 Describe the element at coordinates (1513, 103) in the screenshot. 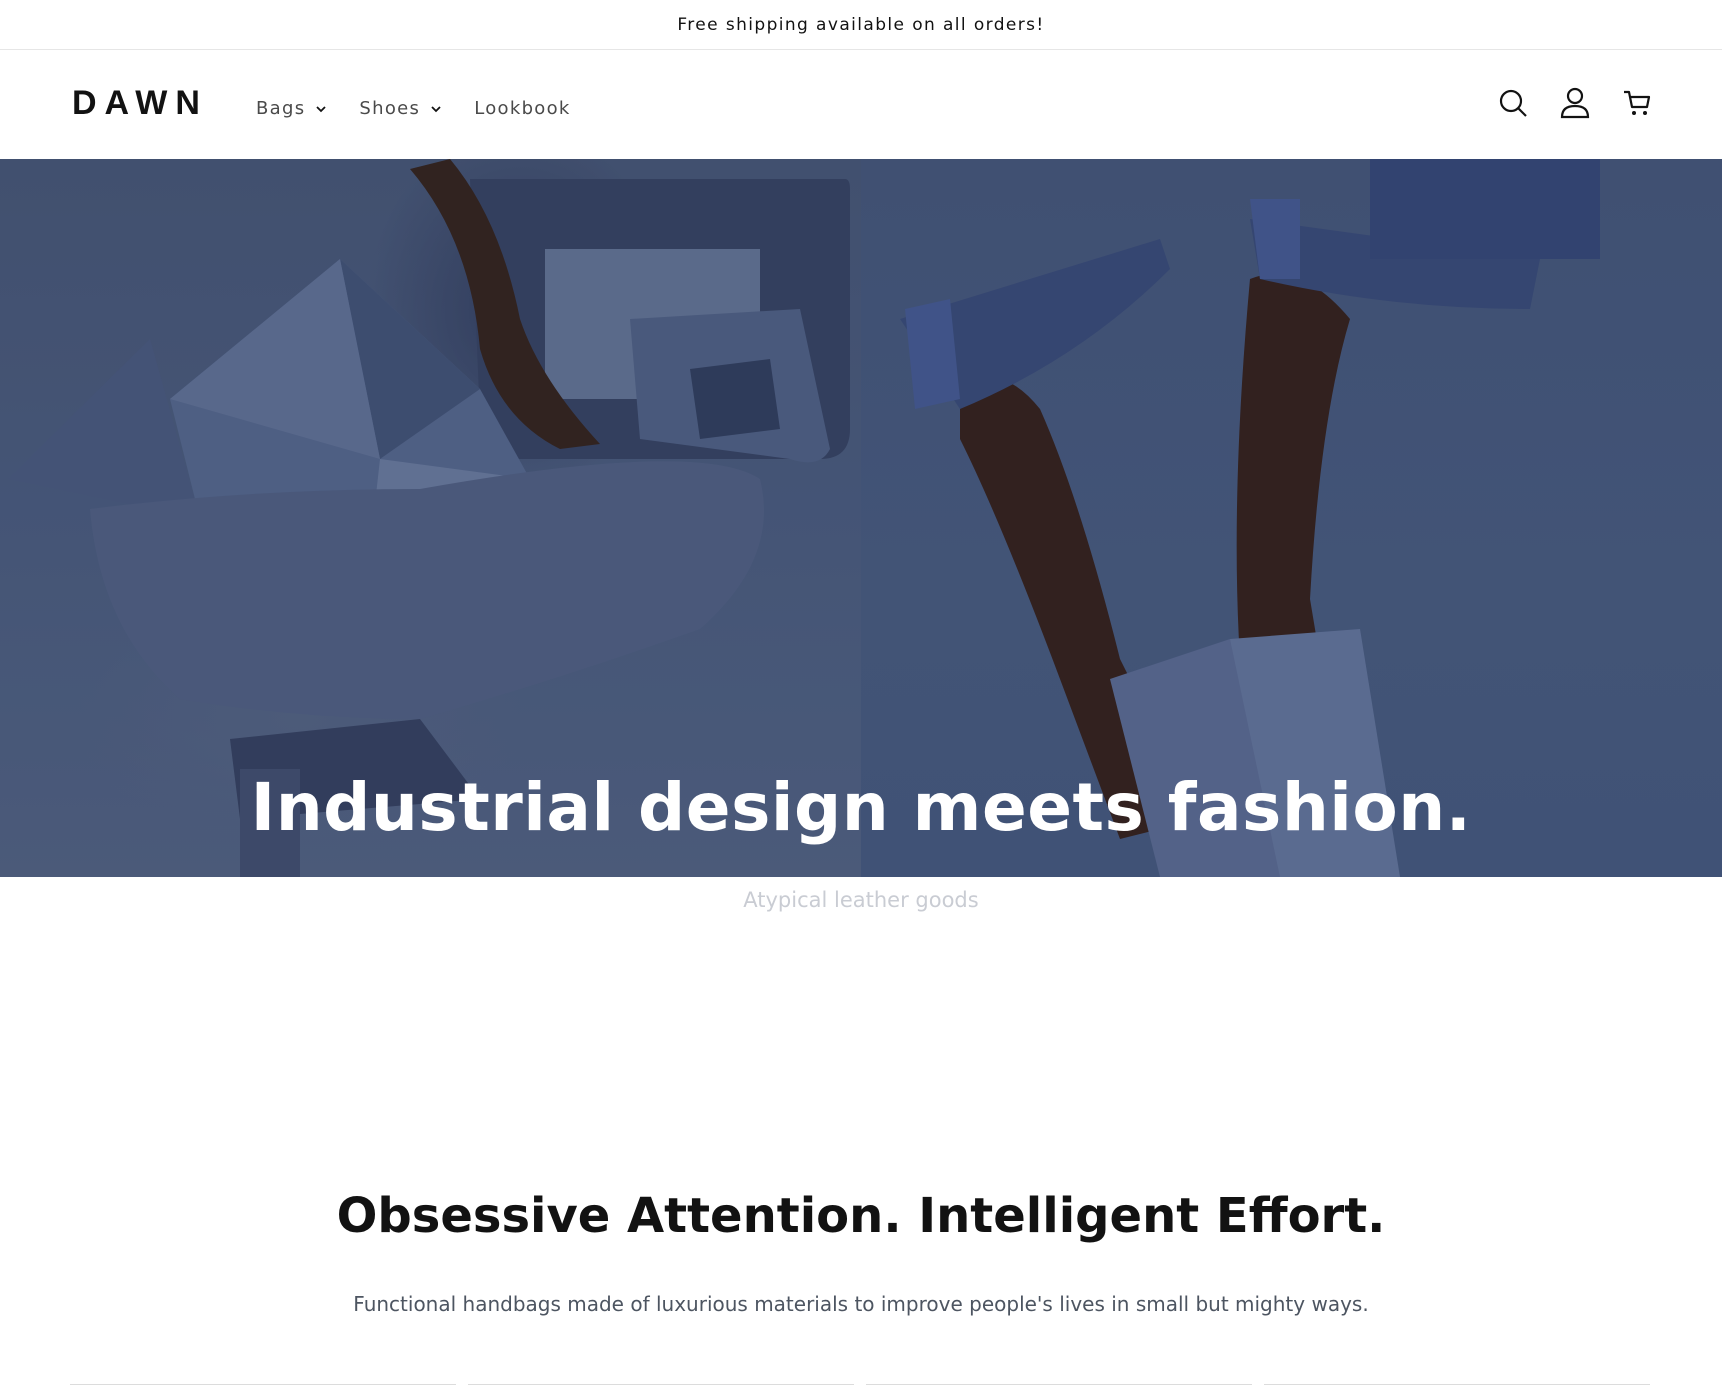

I see `search-icon` at that location.